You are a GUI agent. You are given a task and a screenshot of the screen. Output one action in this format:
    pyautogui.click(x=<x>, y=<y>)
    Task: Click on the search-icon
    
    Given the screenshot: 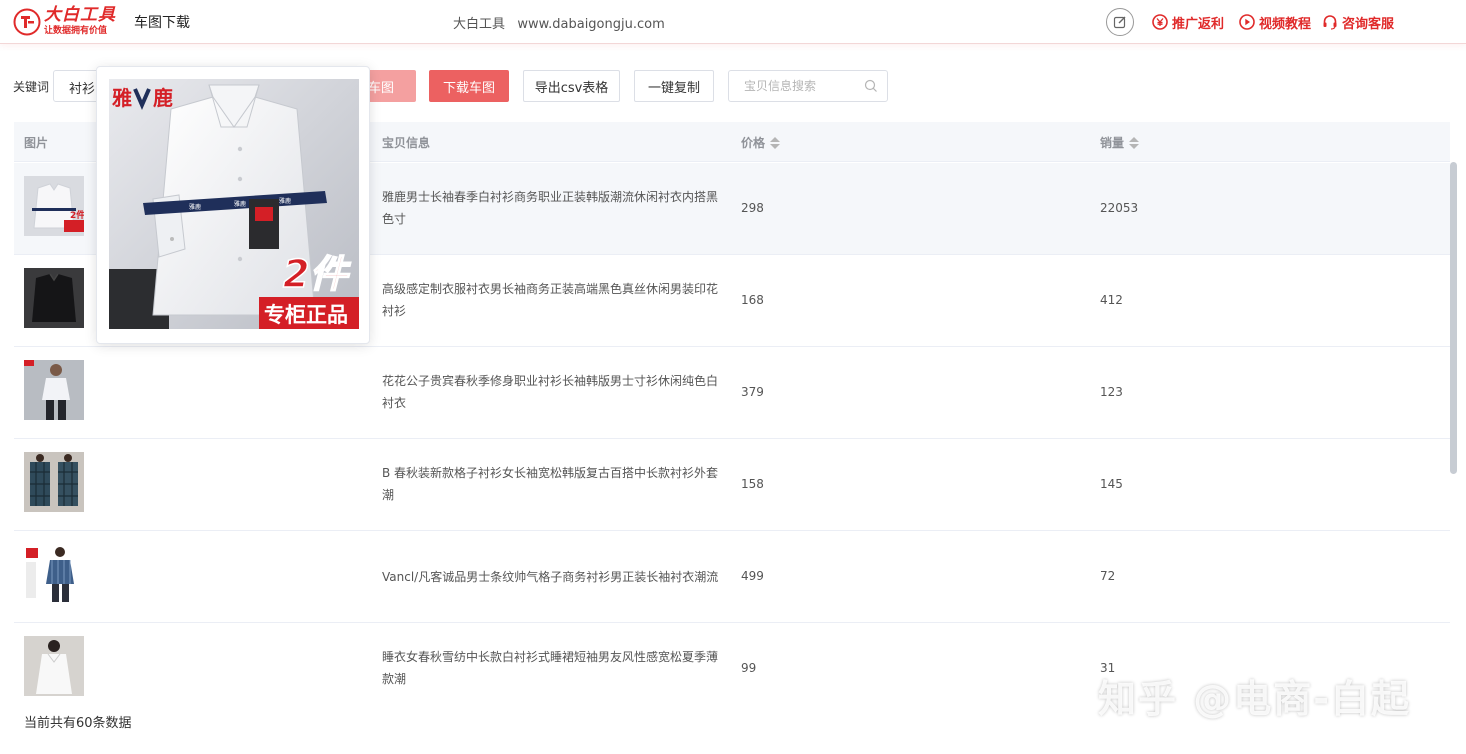 What is the action you would take?
    pyautogui.click(x=871, y=86)
    